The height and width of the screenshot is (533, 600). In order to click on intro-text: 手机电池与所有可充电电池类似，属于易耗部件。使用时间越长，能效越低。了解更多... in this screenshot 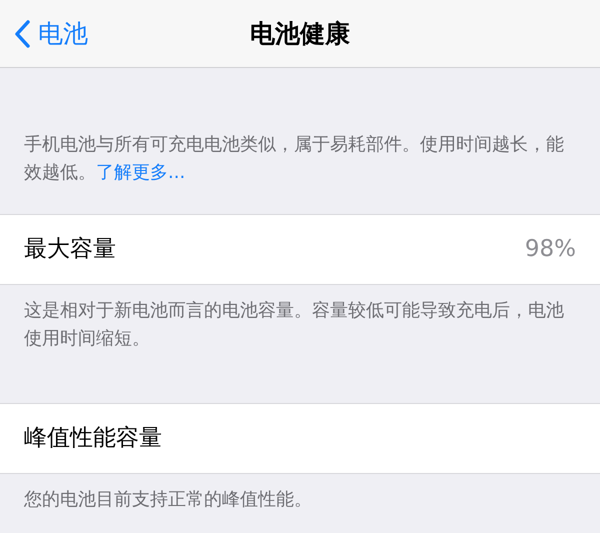, I will do `click(294, 159)`.